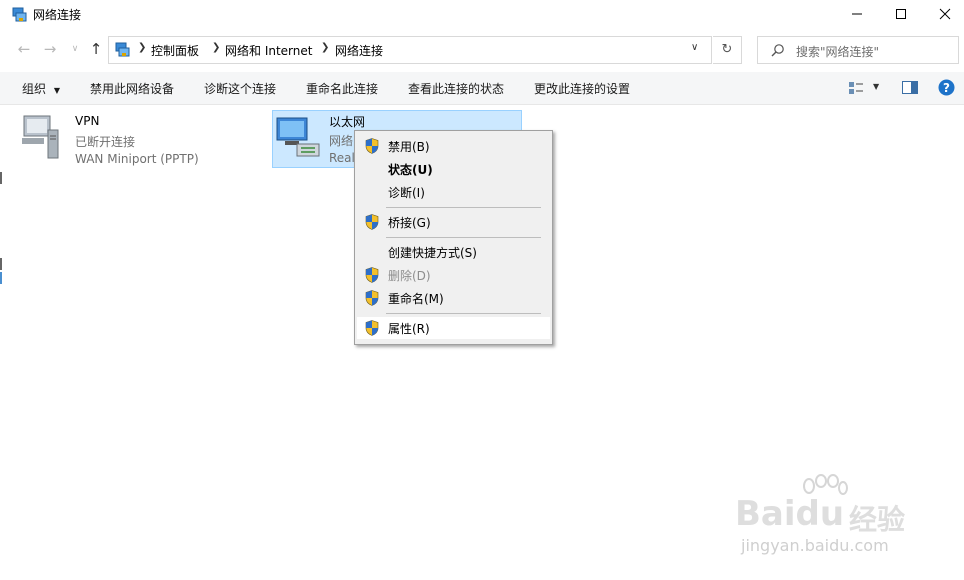 The width and height of the screenshot is (964, 580). I want to click on recent-locations-button: ∨, so click(75, 49).